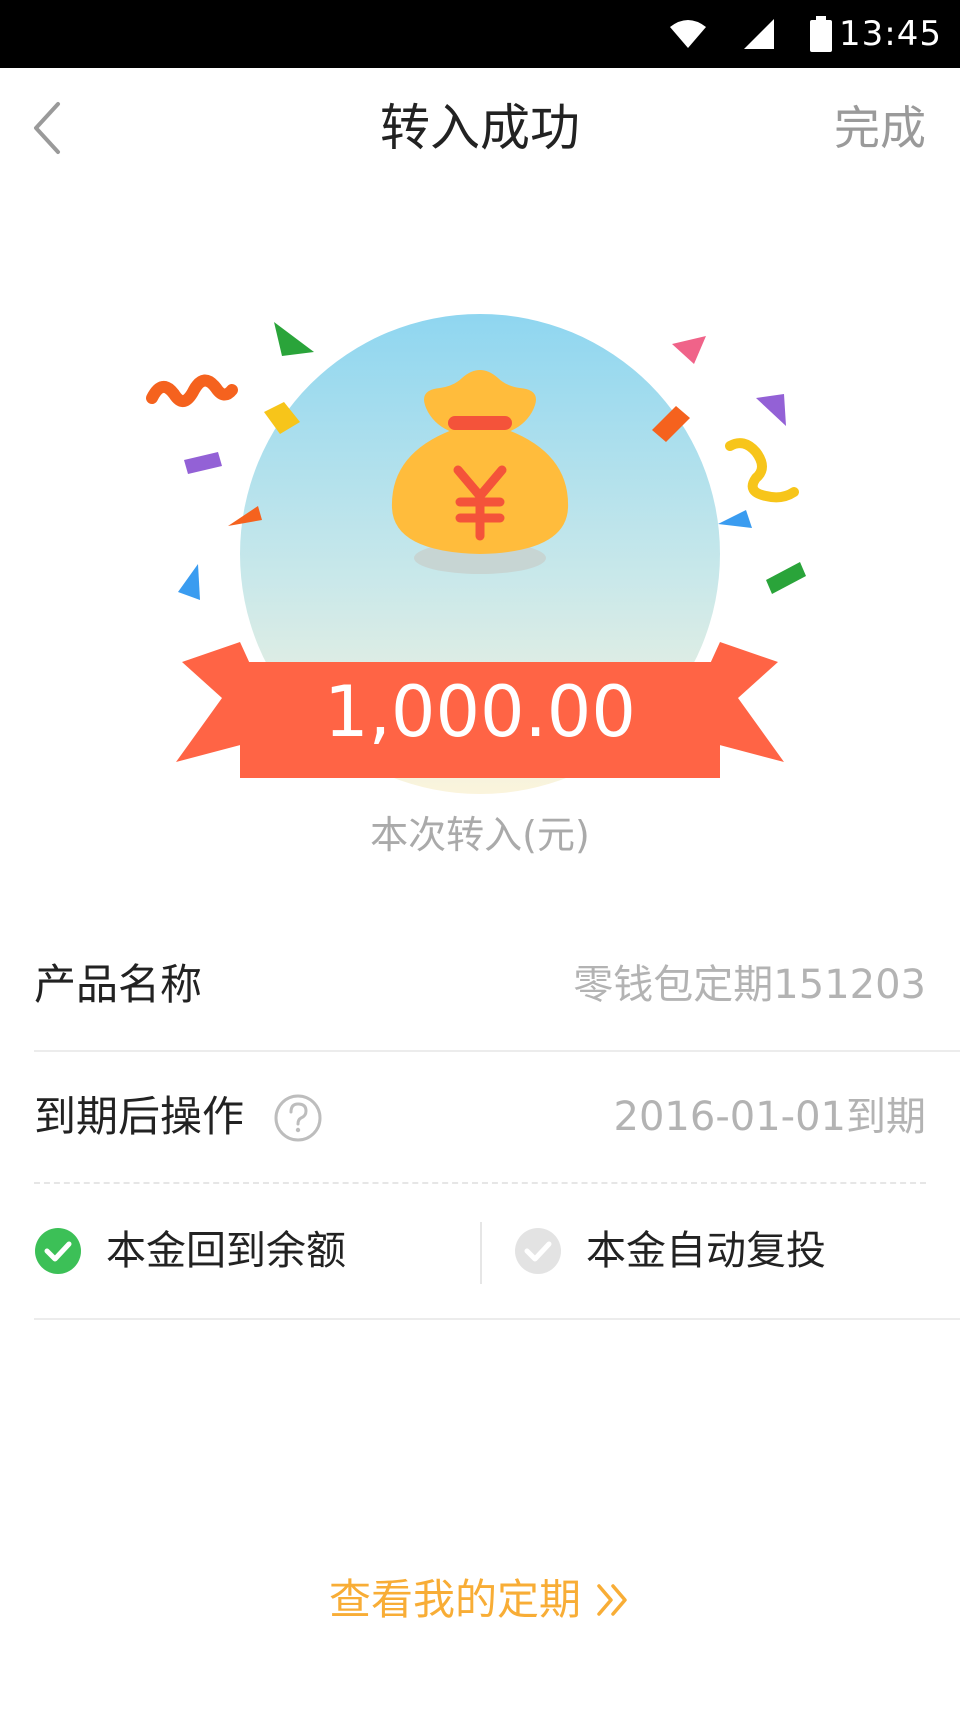 This screenshot has height=1710, width=960. What do you see at coordinates (880, 128) in the screenshot?
I see `done-button: 完成` at bounding box center [880, 128].